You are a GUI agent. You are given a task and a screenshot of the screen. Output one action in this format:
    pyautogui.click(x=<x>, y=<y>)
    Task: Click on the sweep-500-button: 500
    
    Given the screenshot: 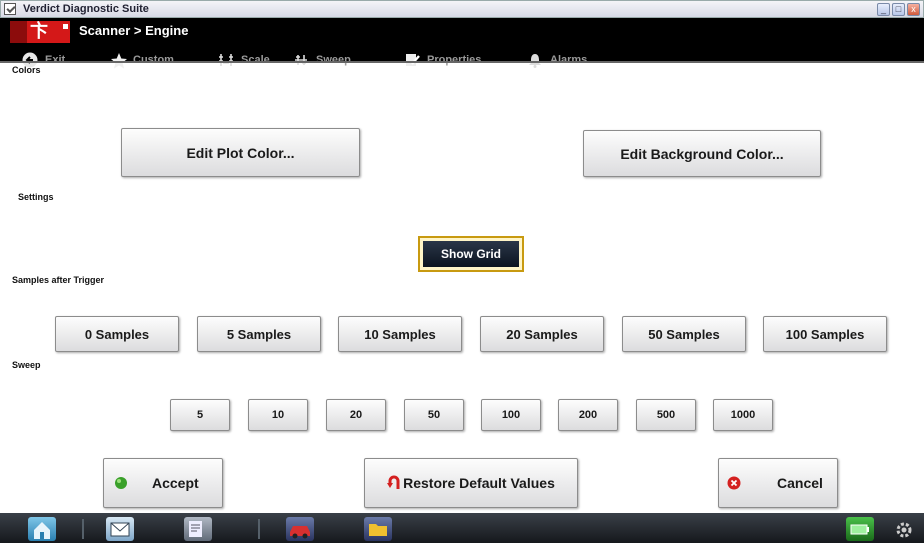 What is the action you would take?
    pyautogui.click(x=666, y=415)
    